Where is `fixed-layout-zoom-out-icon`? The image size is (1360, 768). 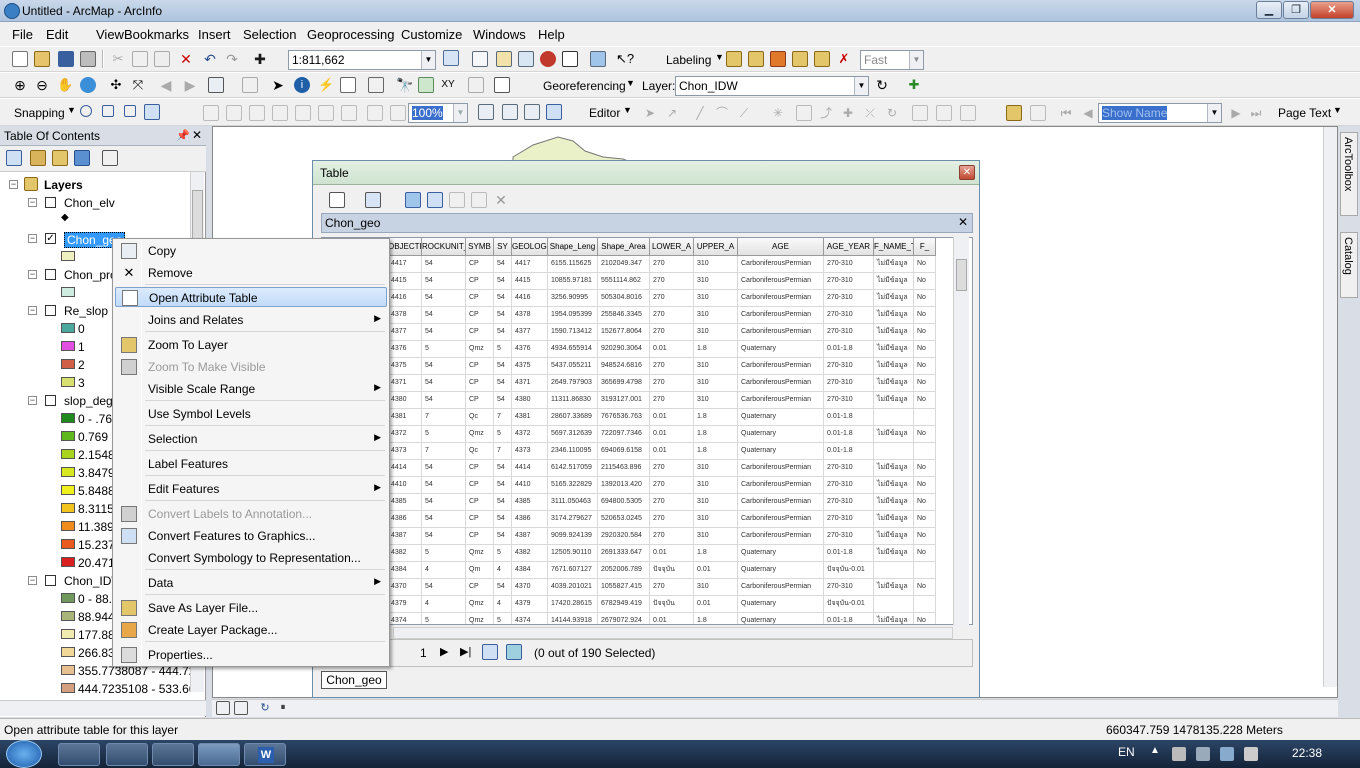 fixed-layout-zoom-out-icon is located at coordinates (349, 113).